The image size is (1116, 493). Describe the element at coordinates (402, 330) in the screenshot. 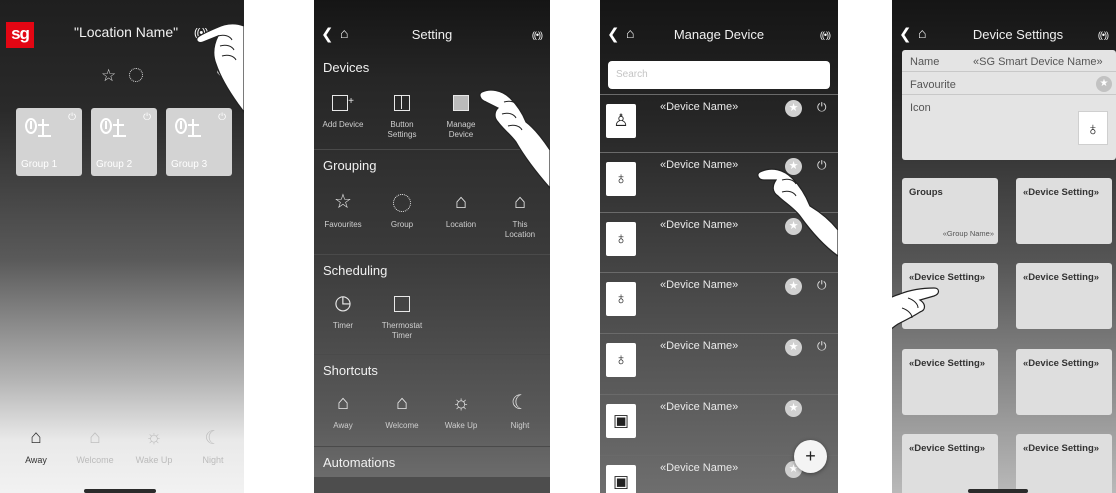

I see `item-label: Thermostat Timer` at that location.